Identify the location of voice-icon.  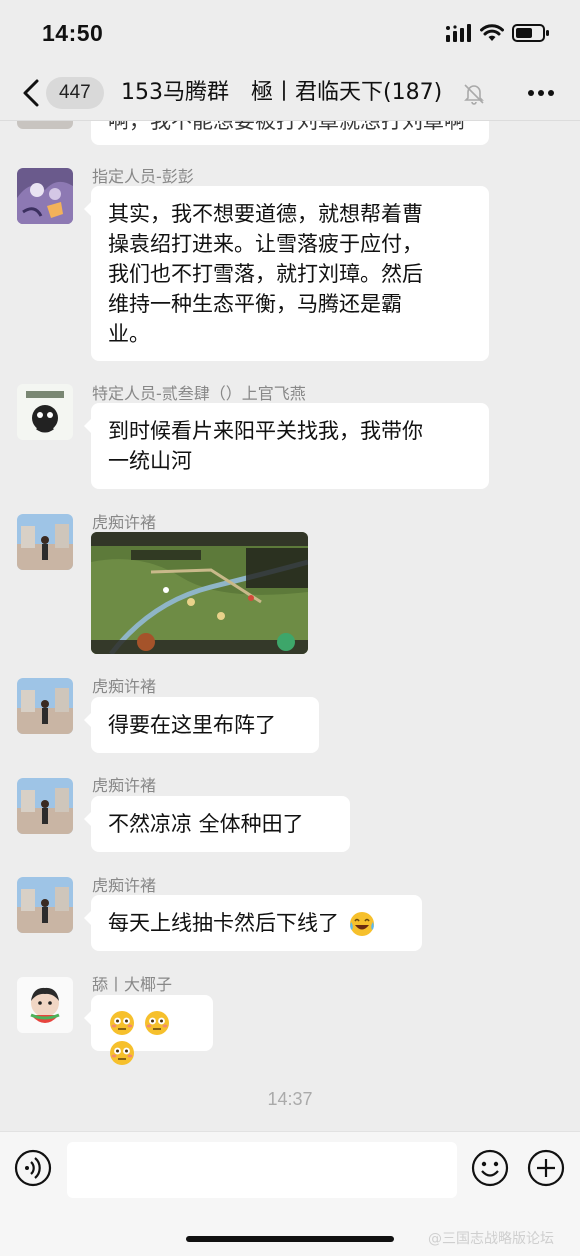
(33, 1168).